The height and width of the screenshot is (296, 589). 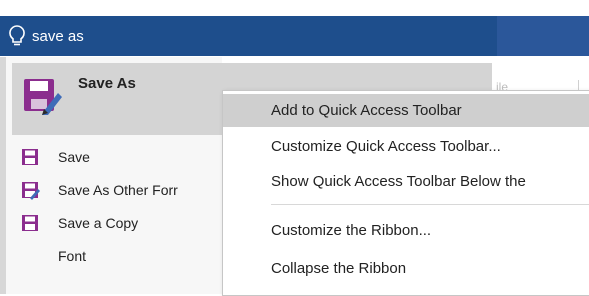 What do you see at coordinates (74, 157) in the screenshot?
I see `result-item-label: Save` at bounding box center [74, 157].